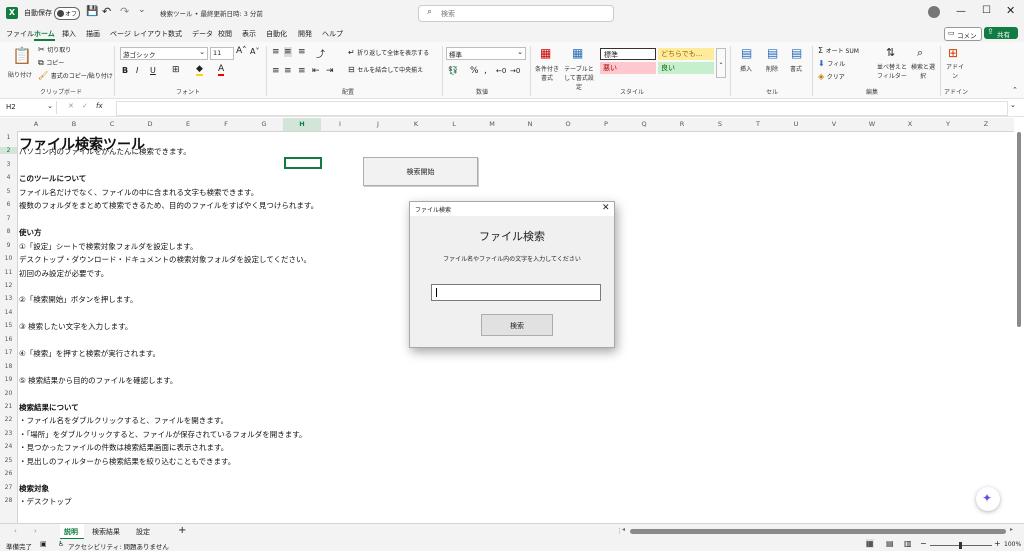 The image size is (1024, 551). What do you see at coordinates (872, 124) in the screenshot?
I see `column-header: W` at bounding box center [872, 124].